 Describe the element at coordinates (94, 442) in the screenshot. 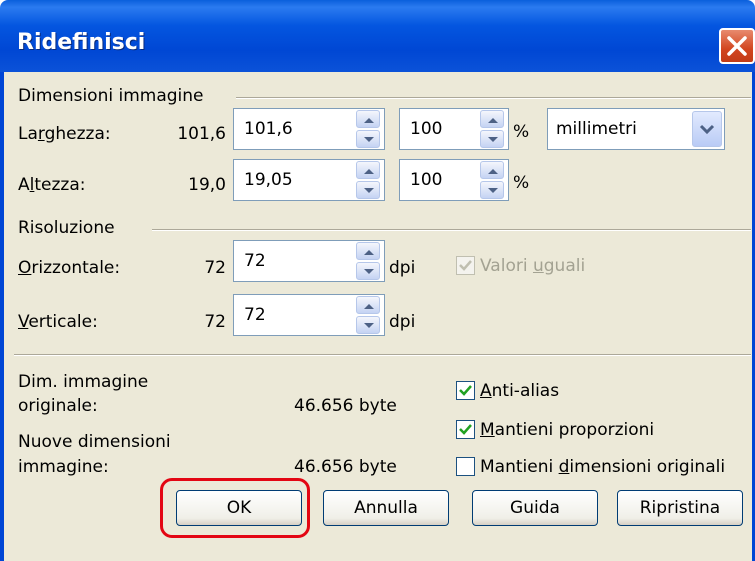

I see `new-size-label-line1: Nuove dimensioni` at that location.